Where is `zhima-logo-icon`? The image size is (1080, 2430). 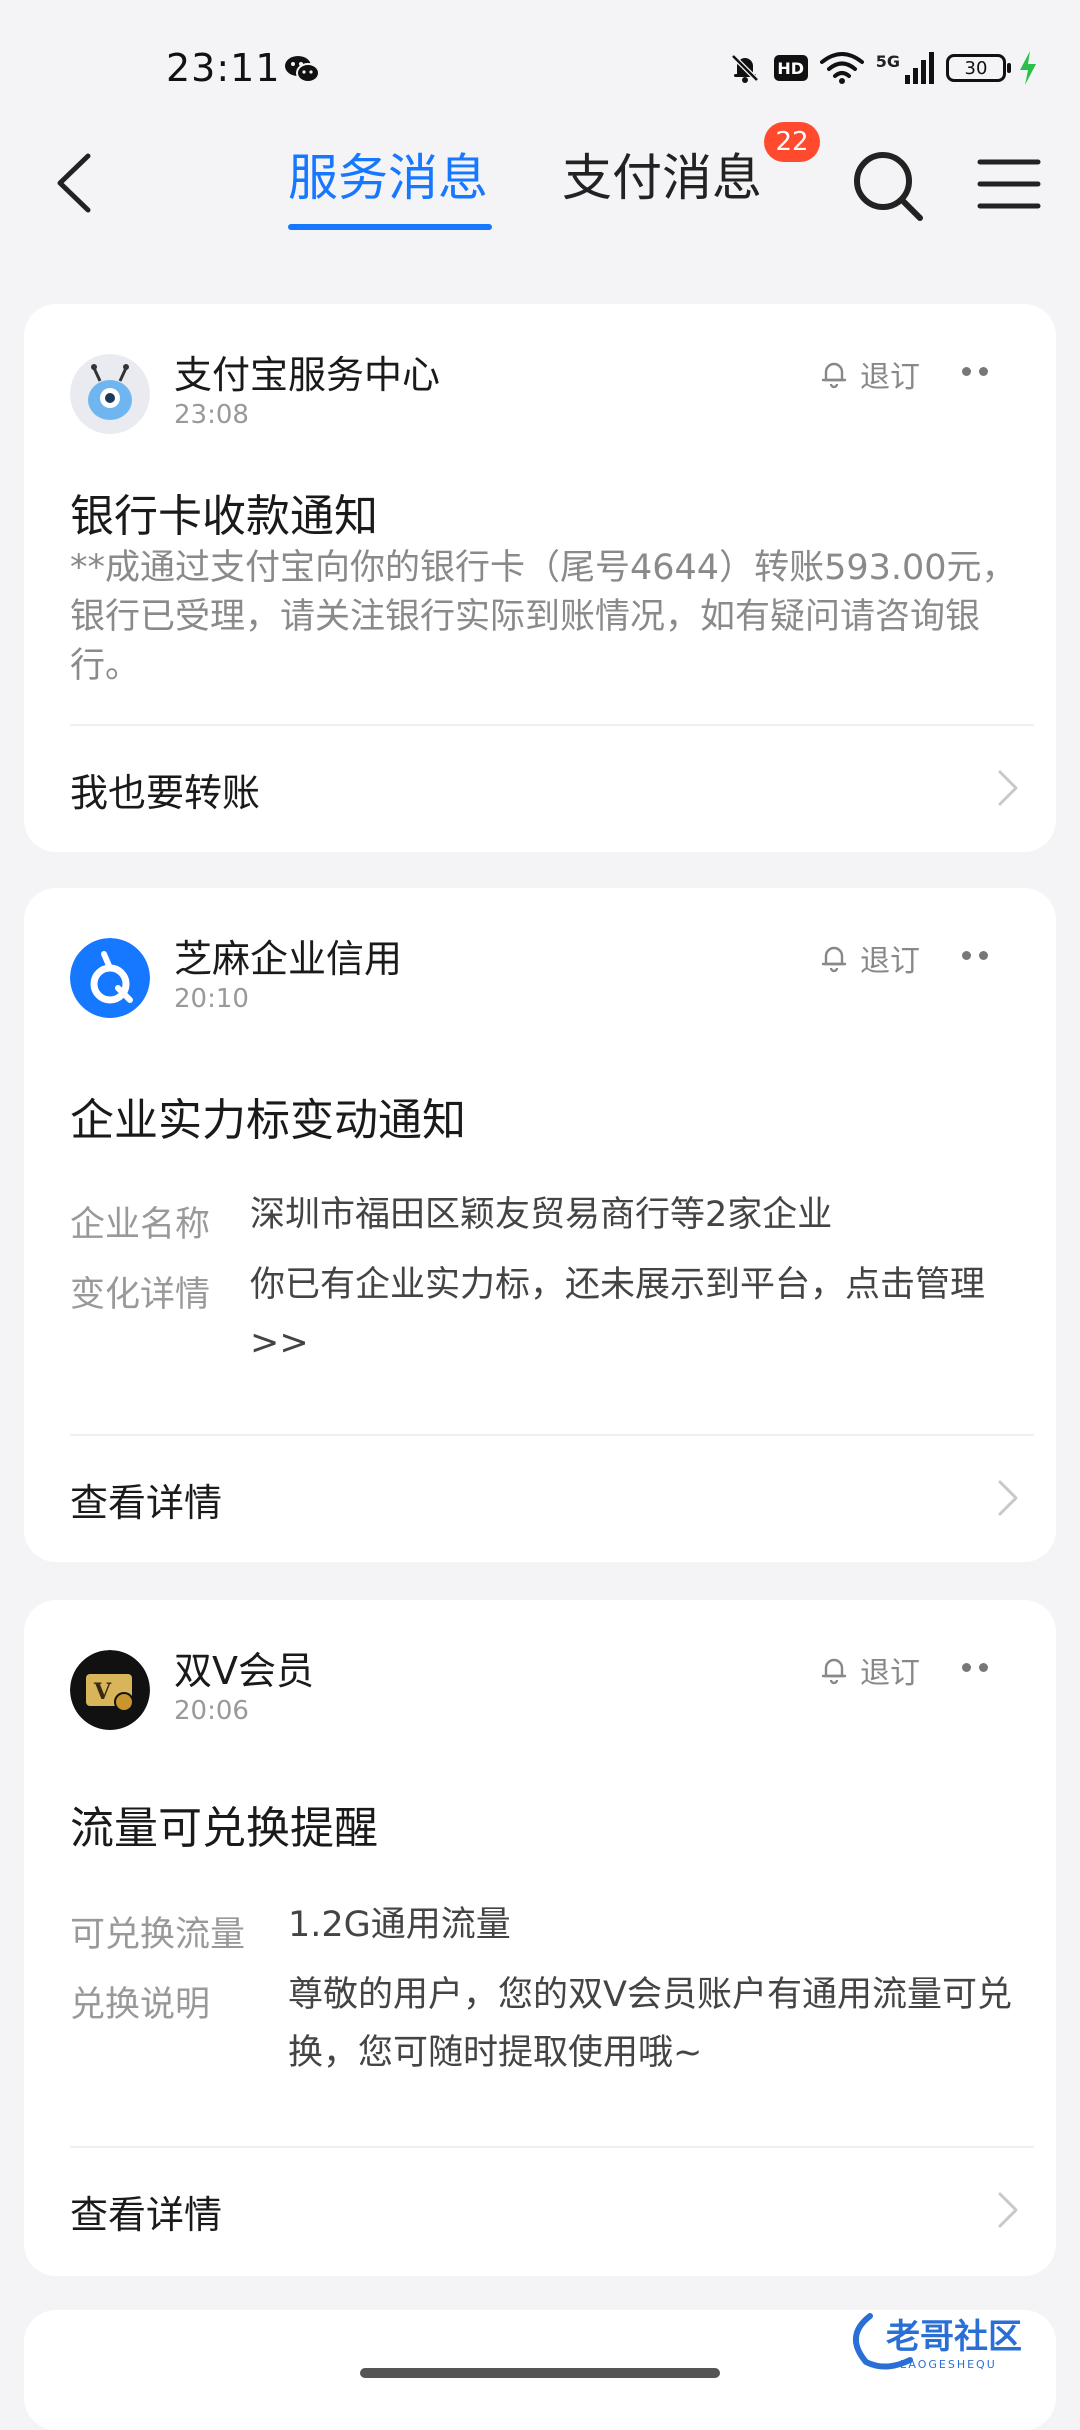
zhima-logo-icon is located at coordinates (110, 978).